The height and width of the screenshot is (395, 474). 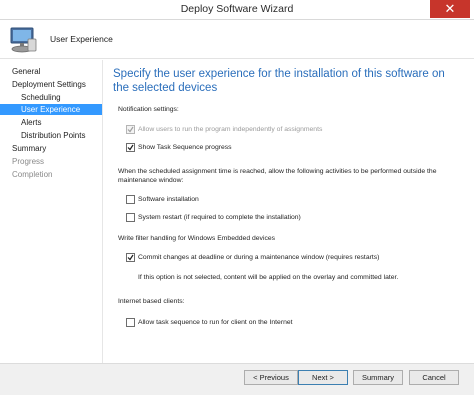 I want to click on sidebar-item-completion: Completion, so click(x=32, y=174).